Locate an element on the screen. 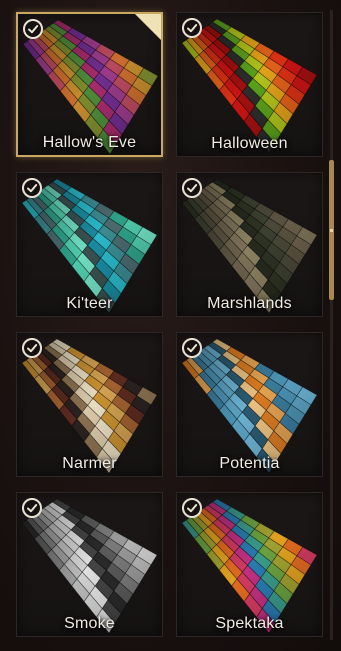 The height and width of the screenshot is (651, 341). scrollbar-track is located at coordinates (331, 325).